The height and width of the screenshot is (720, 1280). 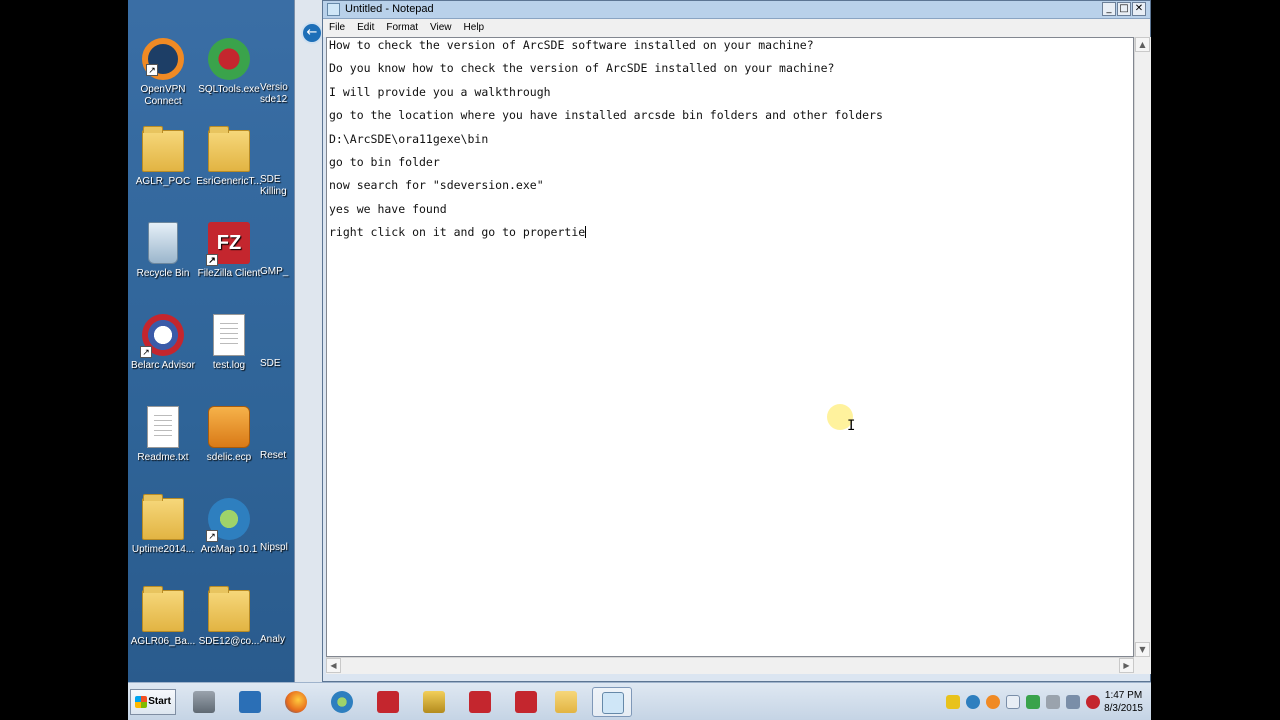 I want to click on desktop-icon-recycle-bin: Recycle Bin, so click(x=163, y=251).